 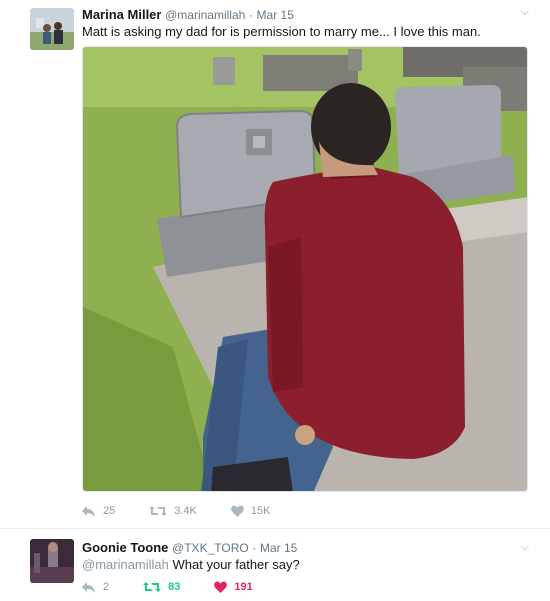 What do you see at coordinates (184, 587) in the screenshot?
I see `tweet-actions: 2 83 191` at bounding box center [184, 587].